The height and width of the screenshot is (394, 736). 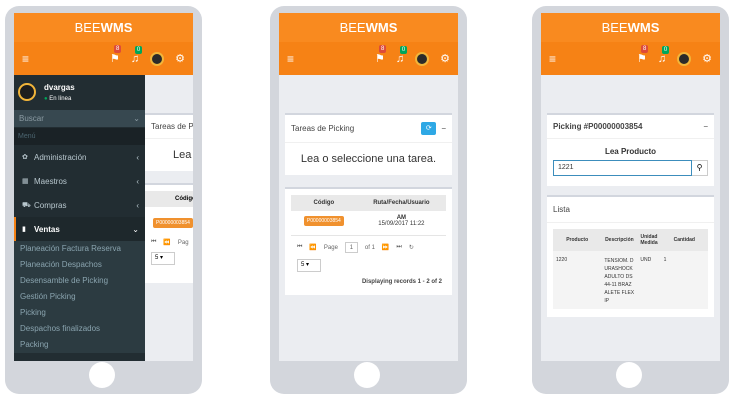 I want to click on panel-header: Tareas de Picking ⟳ −, so click(x=368, y=129).